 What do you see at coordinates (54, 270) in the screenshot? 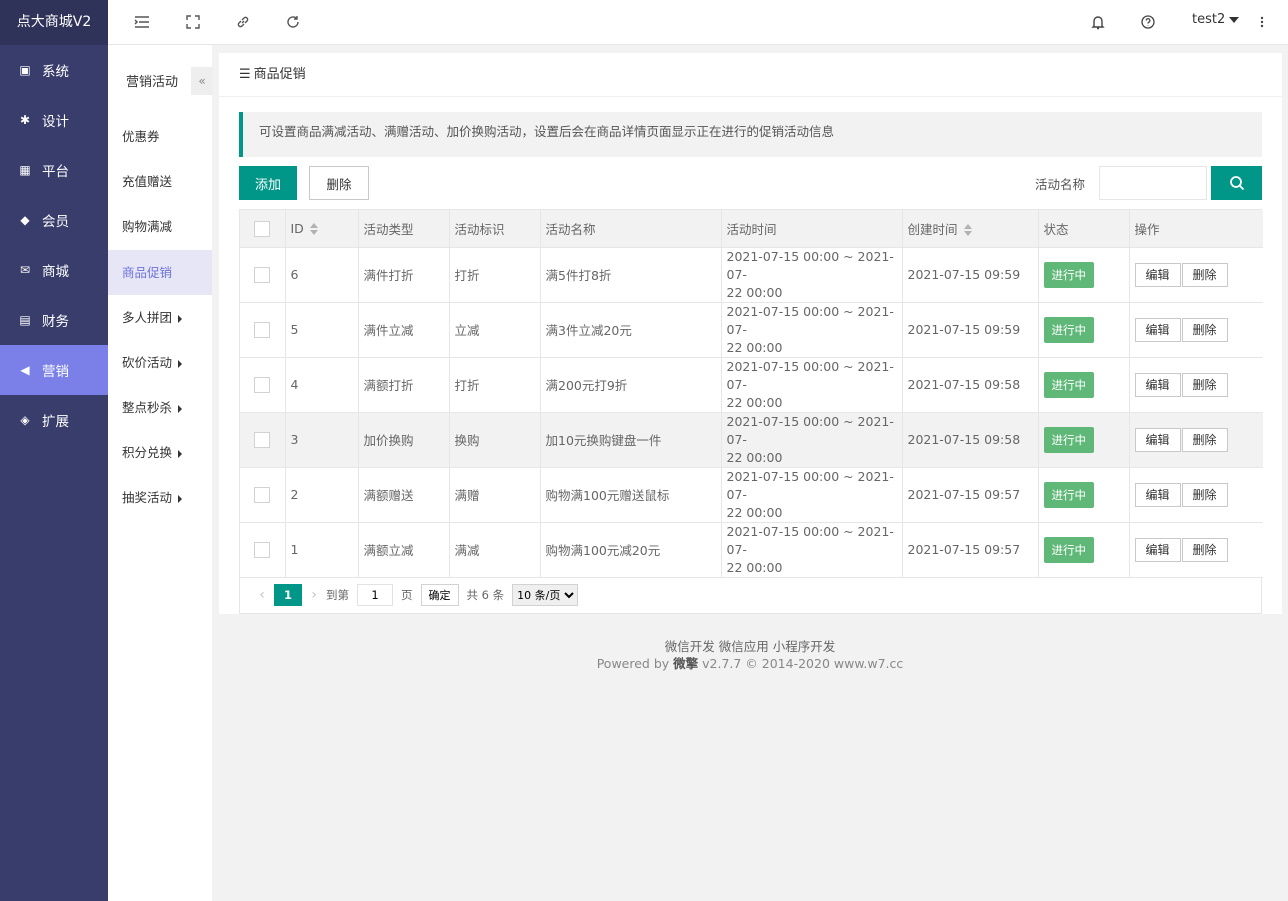
I see `sidebar-item: ✉ 商城` at bounding box center [54, 270].